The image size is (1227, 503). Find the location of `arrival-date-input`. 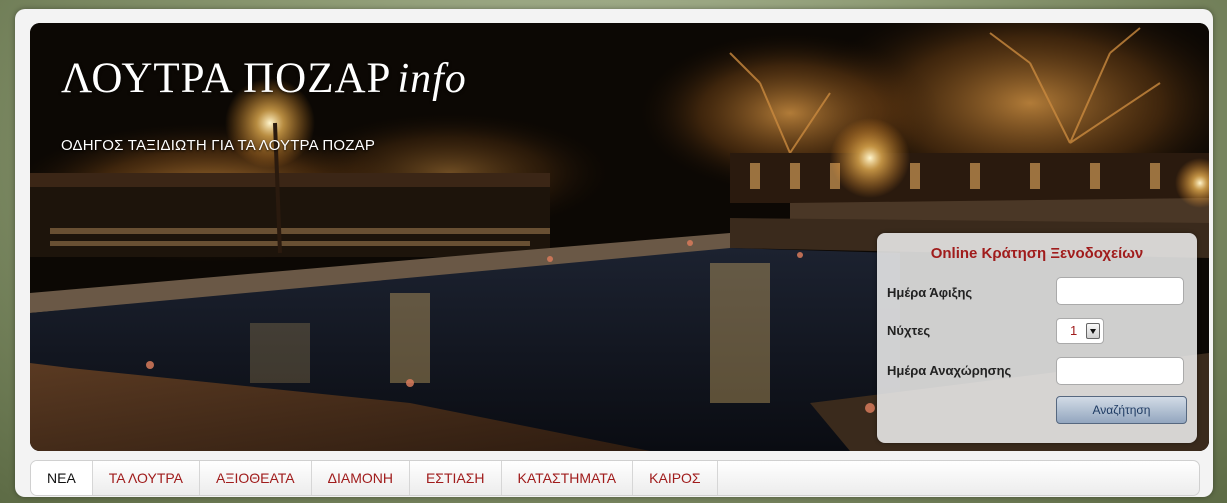

arrival-date-input is located at coordinates (1120, 291).